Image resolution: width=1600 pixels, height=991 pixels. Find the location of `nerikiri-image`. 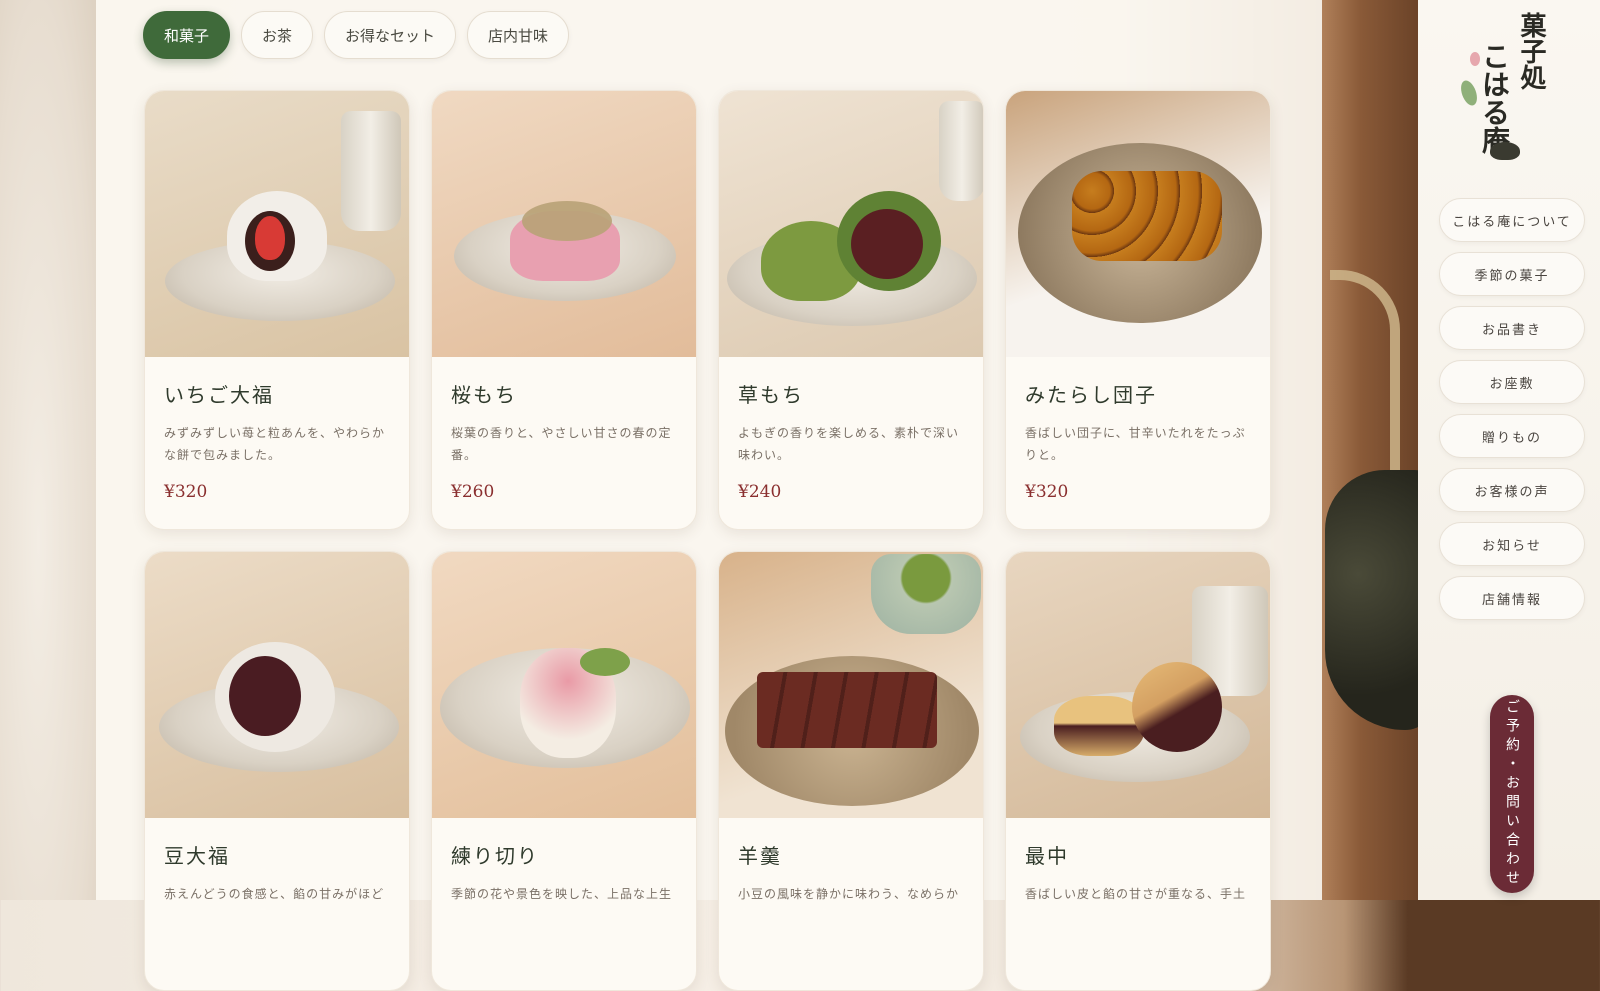

nerikiri-image is located at coordinates (564, 685).